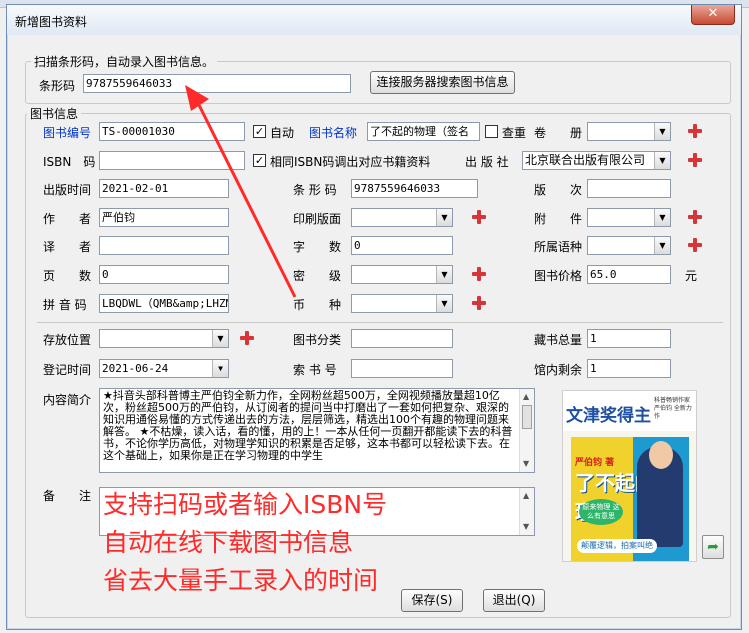 Image resolution: width=749 pixels, height=633 pixels. Describe the element at coordinates (442, 82) in the screenshot. I see `search-server-button: 连接服务器搜索图书信息` at that location.